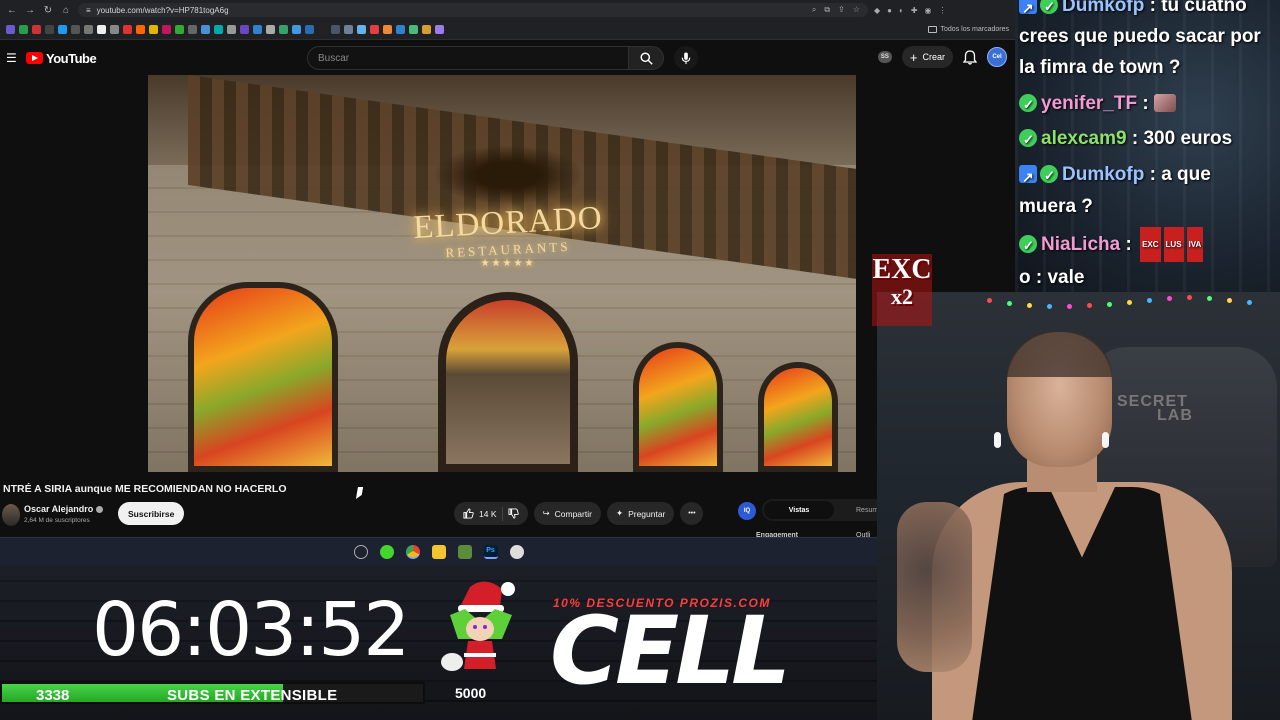 Image resolution: width=1280 pixels, height=720 pixels. Describe the element at coordinates (467, 58) in the screenshot. I see `search-input` at that location.